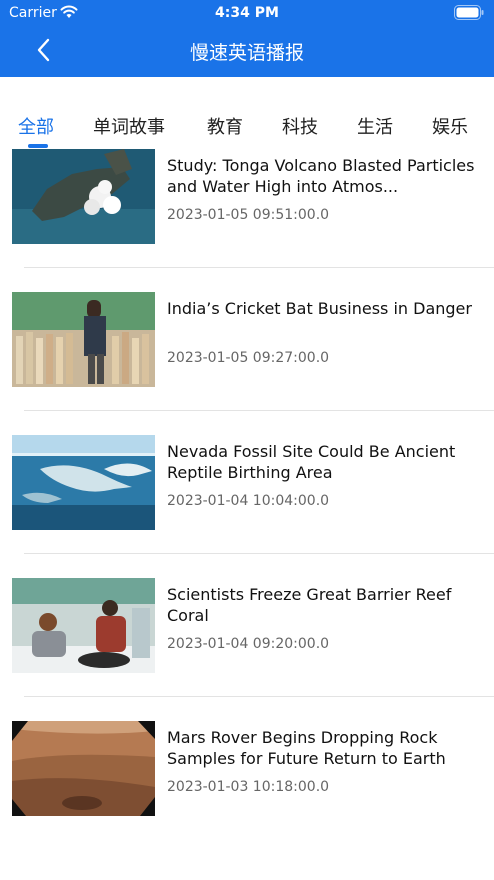 This screenshot has width=494, height=880. Describe the element at coordinates (300, 126) in the screenshot. I see `tab-technology: 科技` at that location.